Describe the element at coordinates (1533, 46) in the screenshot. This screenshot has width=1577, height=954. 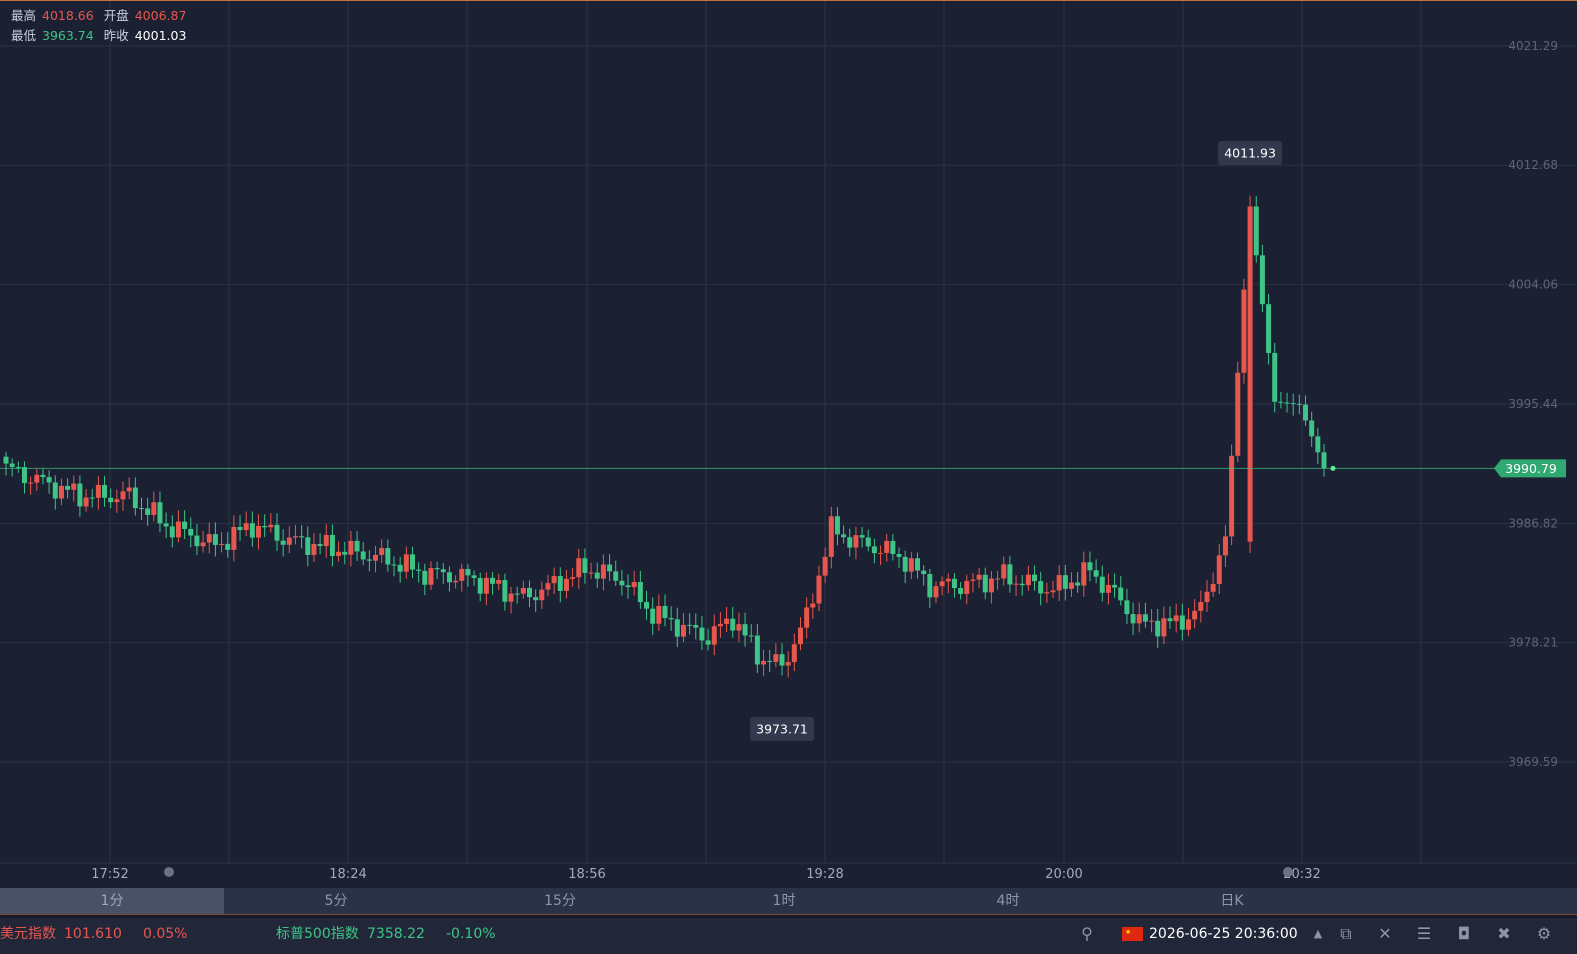
I see `y-tick-label: 4021.29` at that location.